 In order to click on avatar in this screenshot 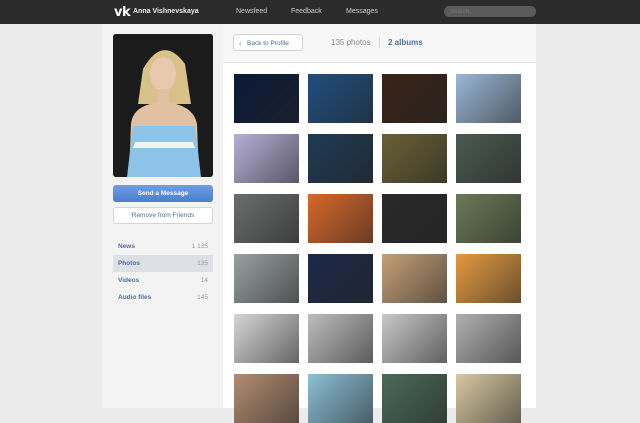, I will do `click(163, 105)`.